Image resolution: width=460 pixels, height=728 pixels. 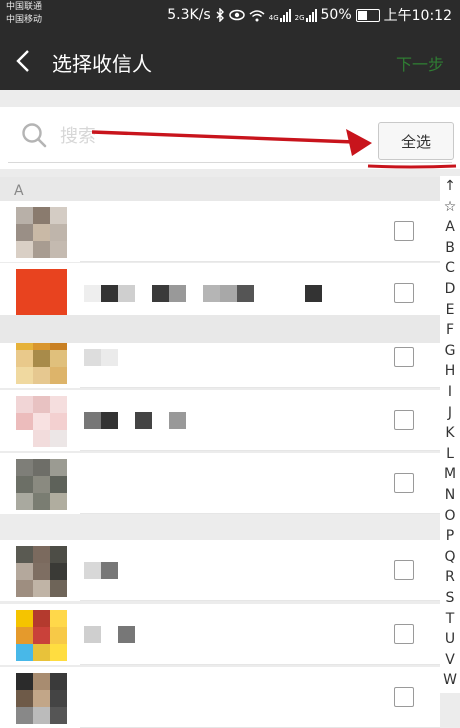 What do you see at coordinates (450, 392) in the screenshot?
I see `index-letter: I` at bounding box center [450, 392].